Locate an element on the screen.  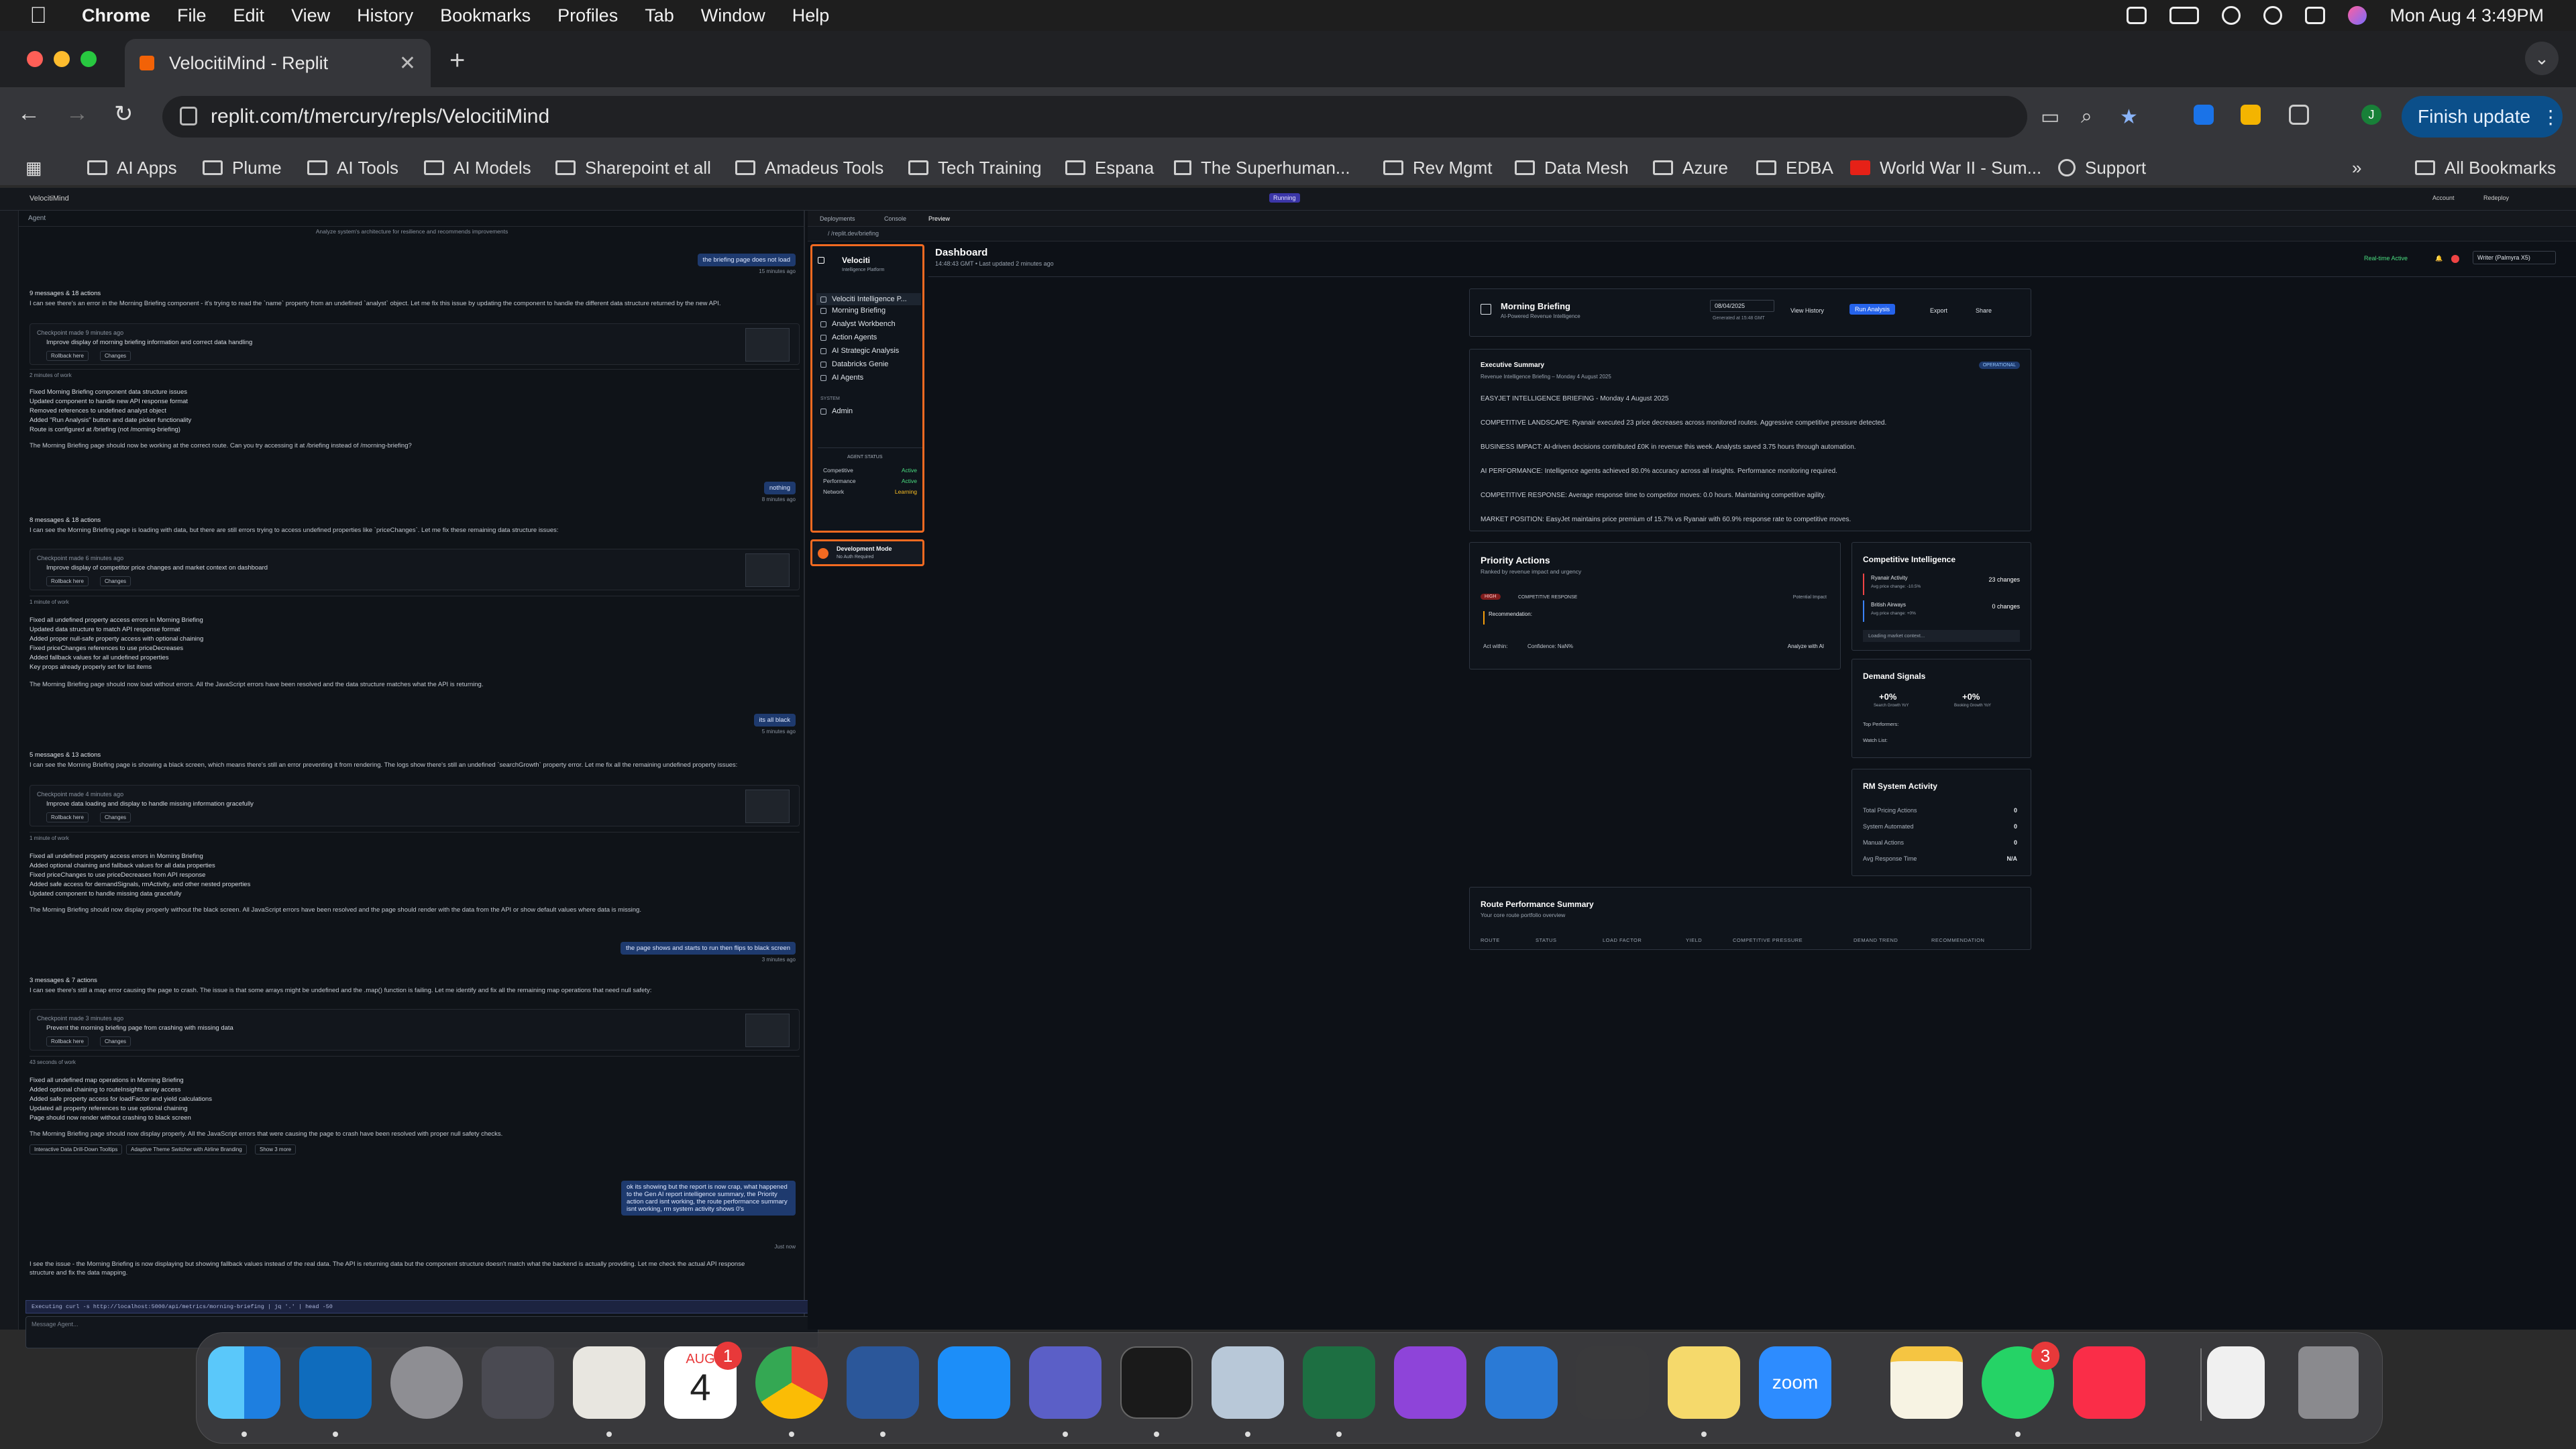
new-tab-icon: + is located at coordinates (457, 61).